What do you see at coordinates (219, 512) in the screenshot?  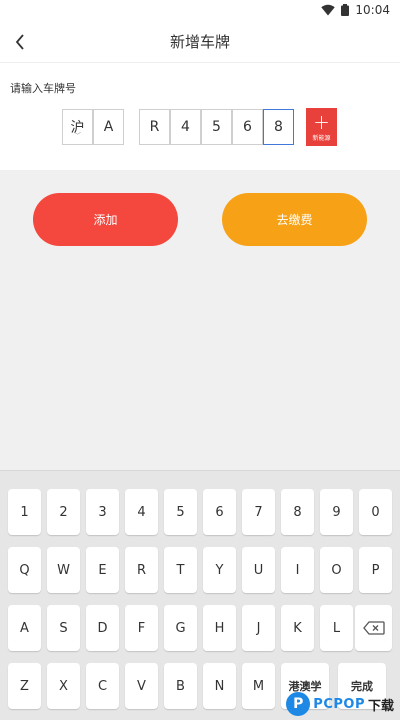 I see `key: 6` at bounding box center [219, 512].